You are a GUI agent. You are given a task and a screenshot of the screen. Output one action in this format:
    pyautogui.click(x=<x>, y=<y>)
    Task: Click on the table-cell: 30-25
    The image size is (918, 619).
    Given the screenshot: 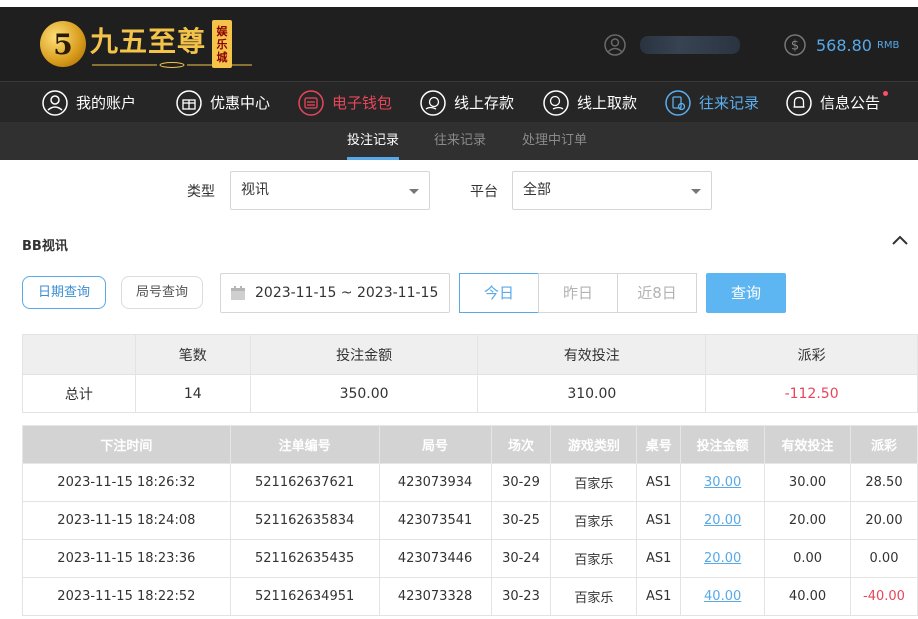 What is the action you would take?
    pyautogui.click(x=521, y=520)
    